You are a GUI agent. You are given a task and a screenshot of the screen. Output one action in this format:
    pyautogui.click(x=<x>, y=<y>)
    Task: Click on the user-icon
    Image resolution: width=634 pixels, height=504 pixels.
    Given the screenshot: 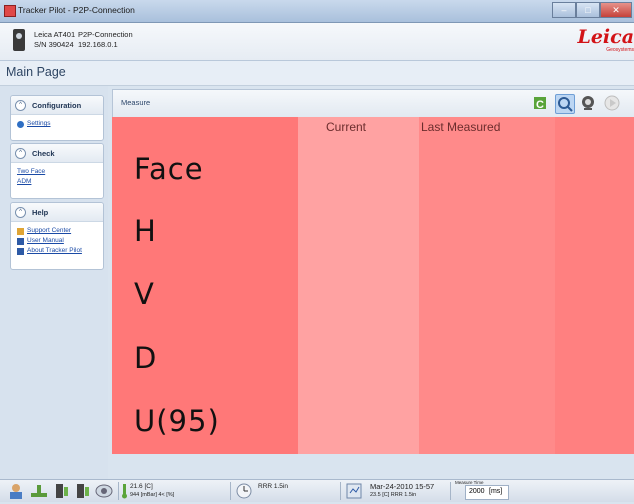 What is the action you would take?
    pyautogui.click(x=16, y=491)
    